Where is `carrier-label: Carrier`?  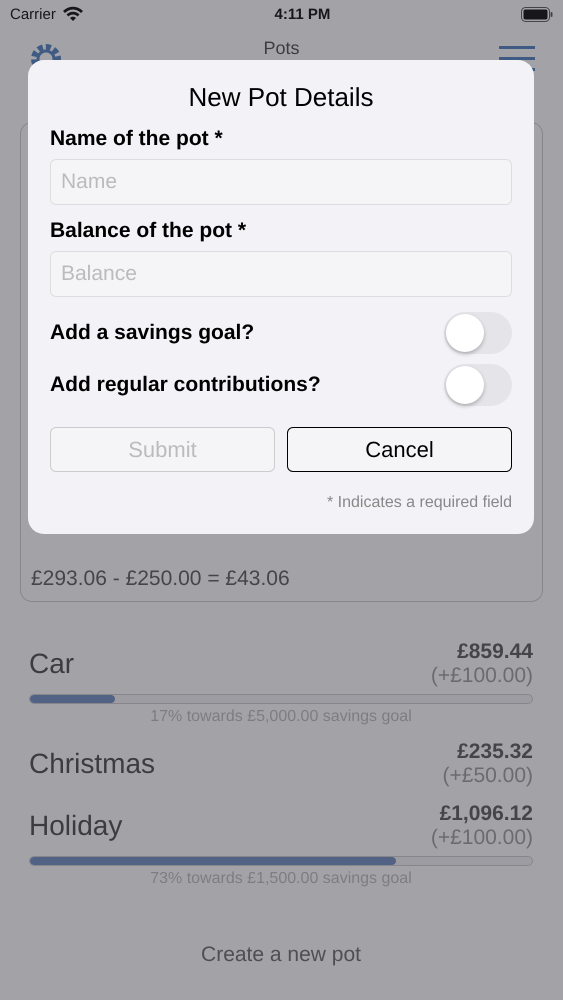 carrier-label: Carrier is located at coordinates (33, 14).